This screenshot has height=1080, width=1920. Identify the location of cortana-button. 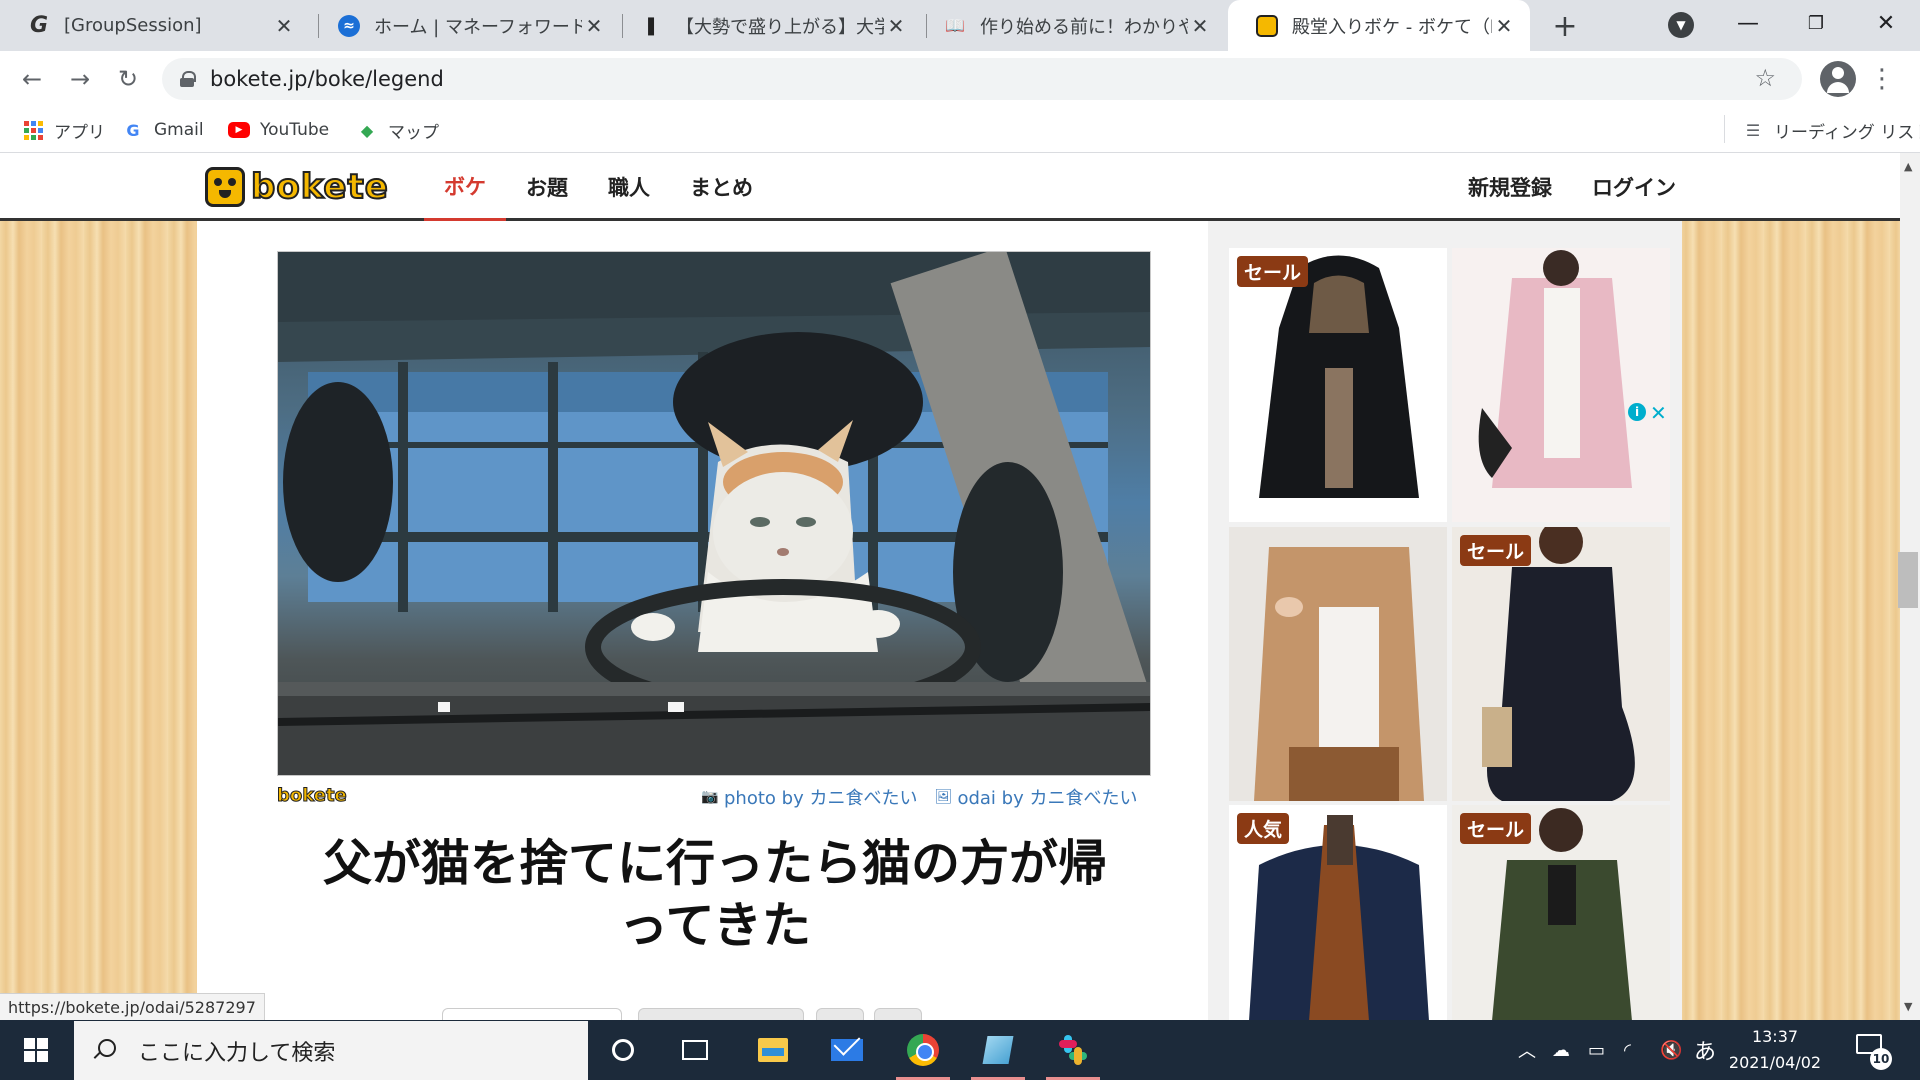
(623, 1050).